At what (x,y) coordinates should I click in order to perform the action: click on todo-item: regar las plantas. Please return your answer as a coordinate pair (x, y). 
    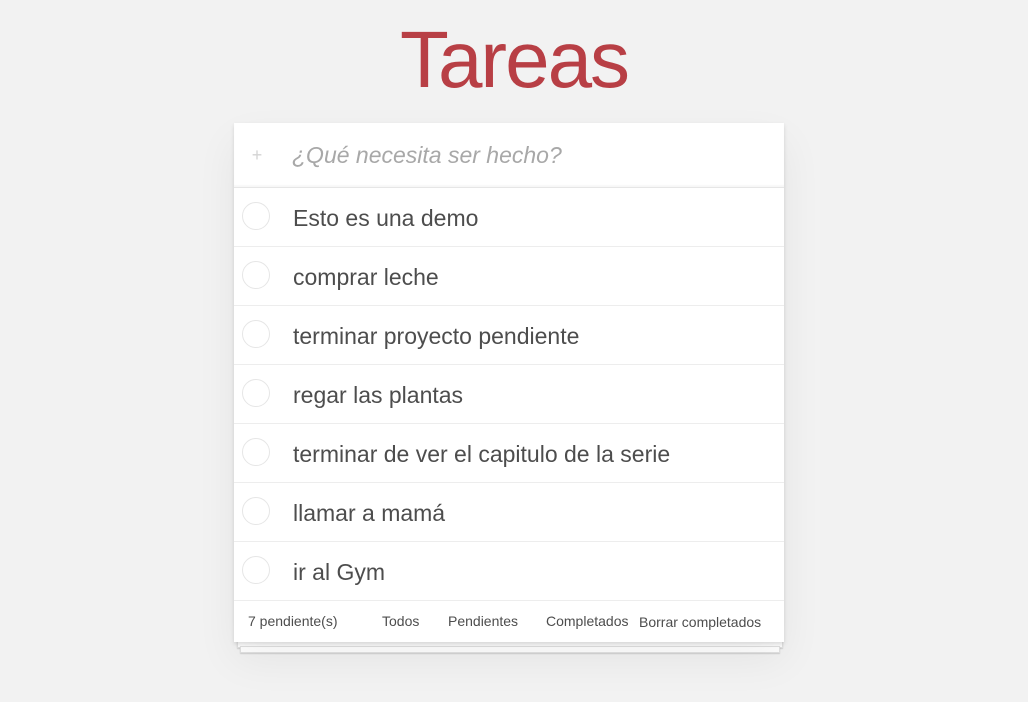
    Looking at the image, I should click on (509, 394).